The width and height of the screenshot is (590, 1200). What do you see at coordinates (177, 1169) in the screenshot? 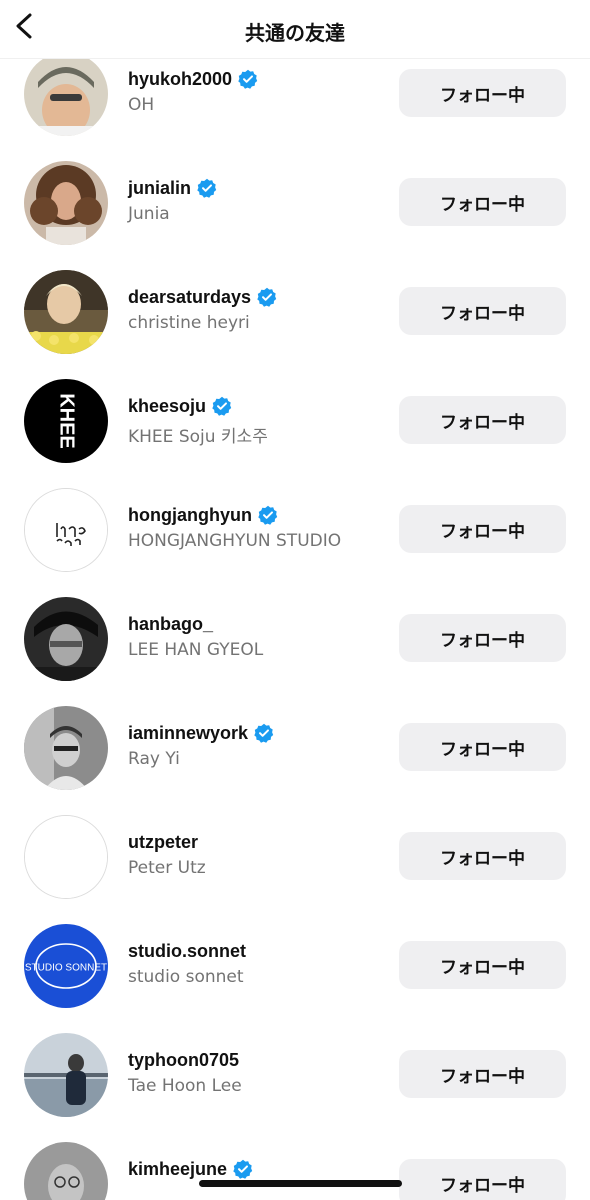
I see `username: kimheejune` at bounding box center [177, 1169].